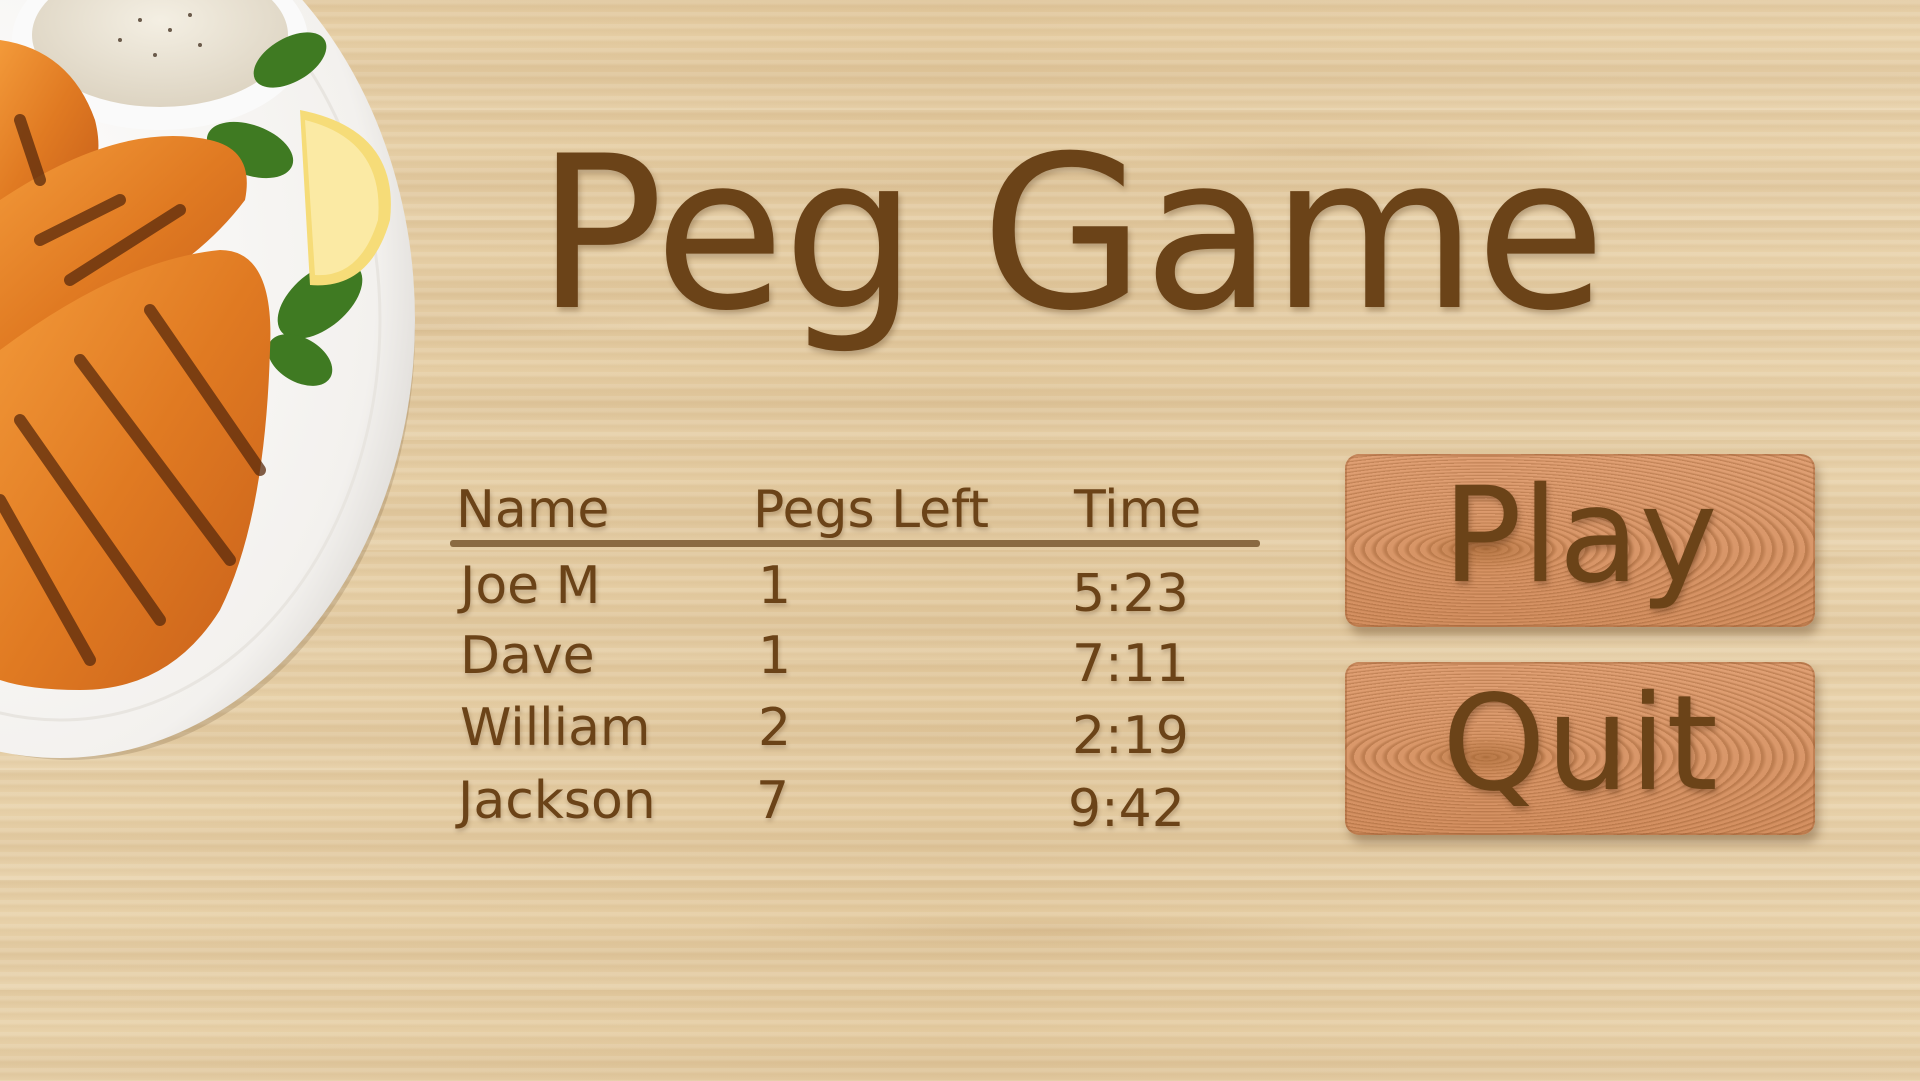 This screenshot has width=1920, height=1081. I want to click on header-time: Time, so click(1138, 510).